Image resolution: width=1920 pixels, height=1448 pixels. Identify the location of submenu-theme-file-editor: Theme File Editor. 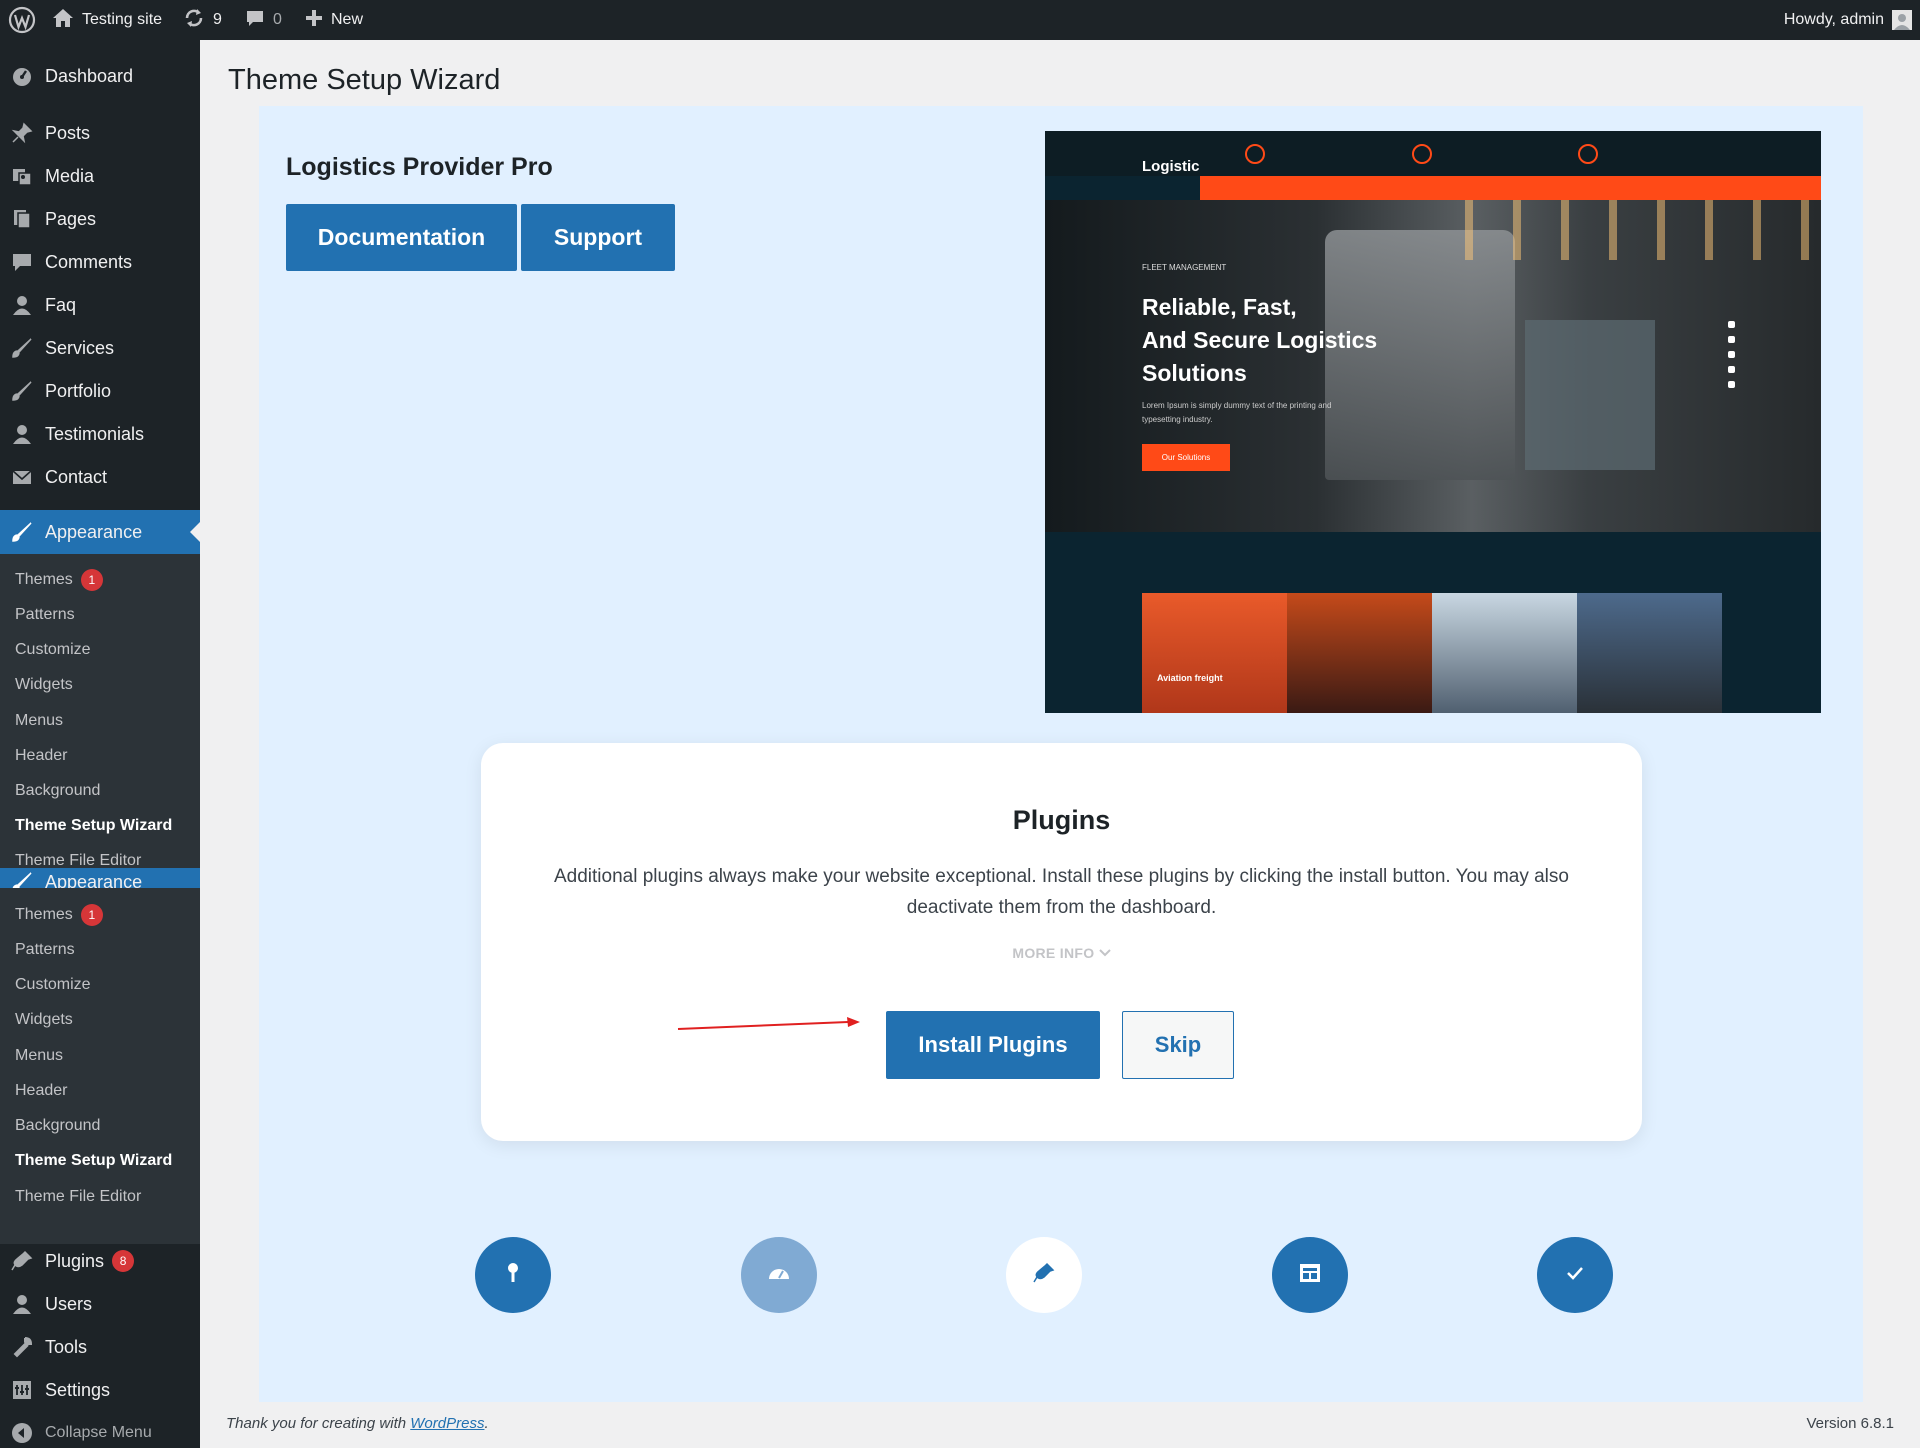
(78, 1197).